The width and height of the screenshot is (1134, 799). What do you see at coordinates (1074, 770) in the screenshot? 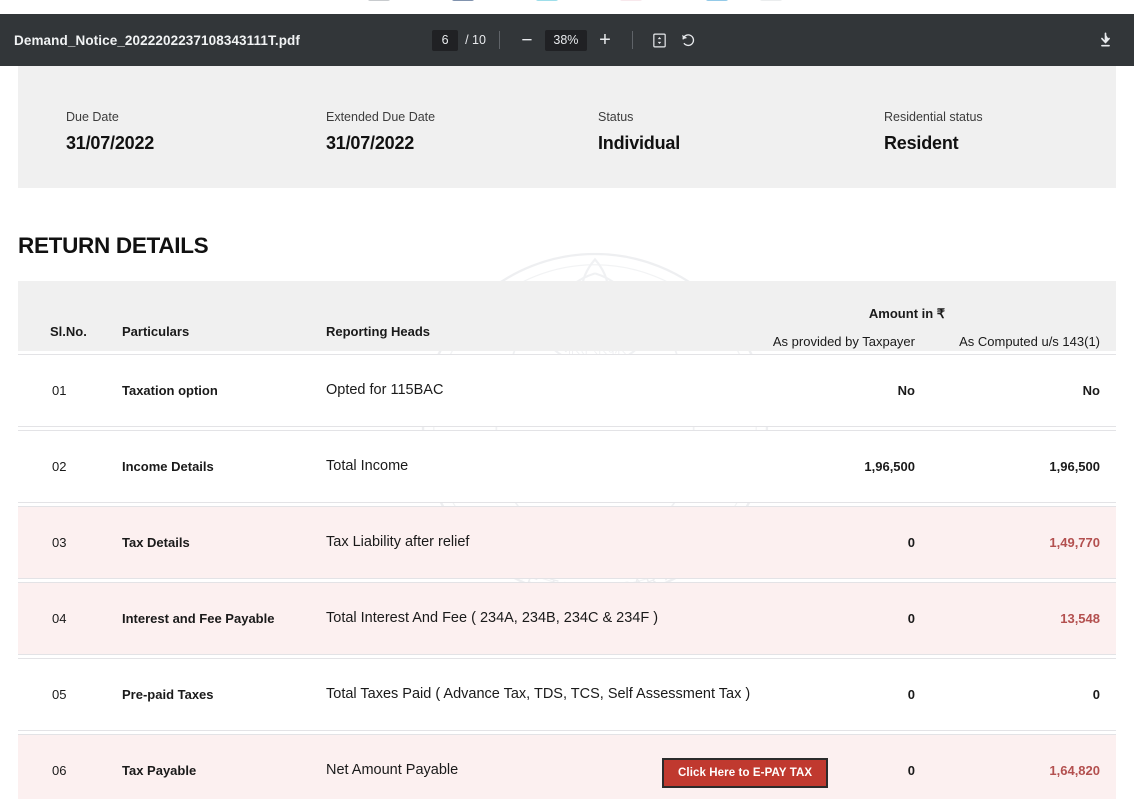
I see `cell-as-computed: 1,64,820` at bounding box center [1074, 770].